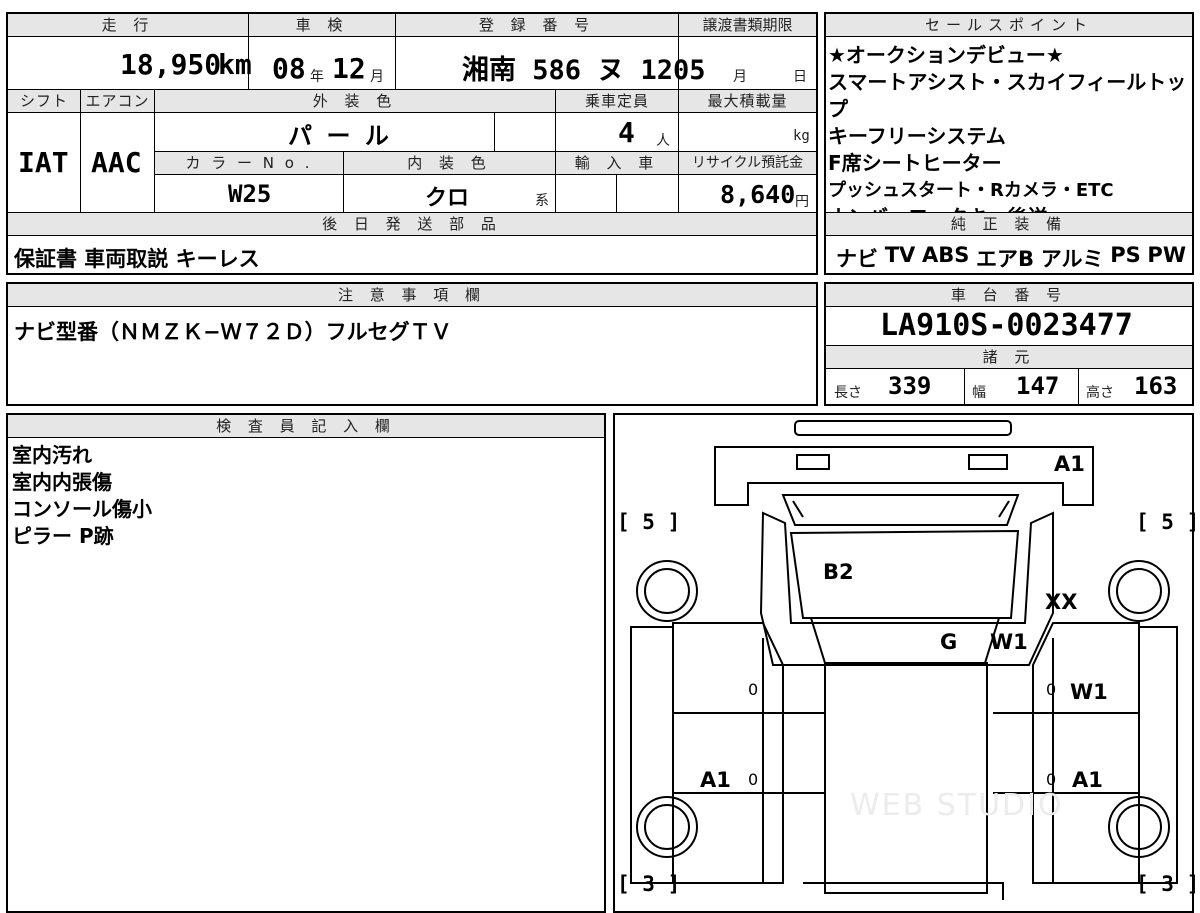 Image resolution: width=1200 pixels, height=913 pixels. I want to click on interior-color-value: クロ, so click(447, 198).